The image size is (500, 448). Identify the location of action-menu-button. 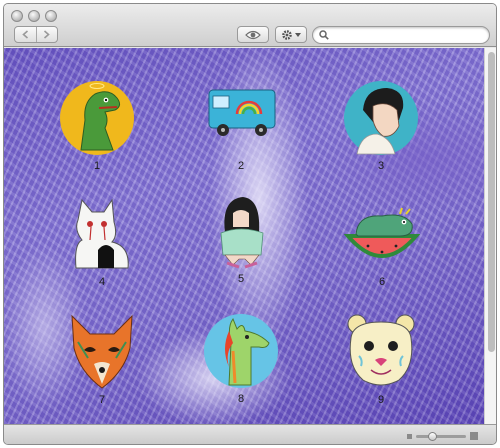
(291, 34).